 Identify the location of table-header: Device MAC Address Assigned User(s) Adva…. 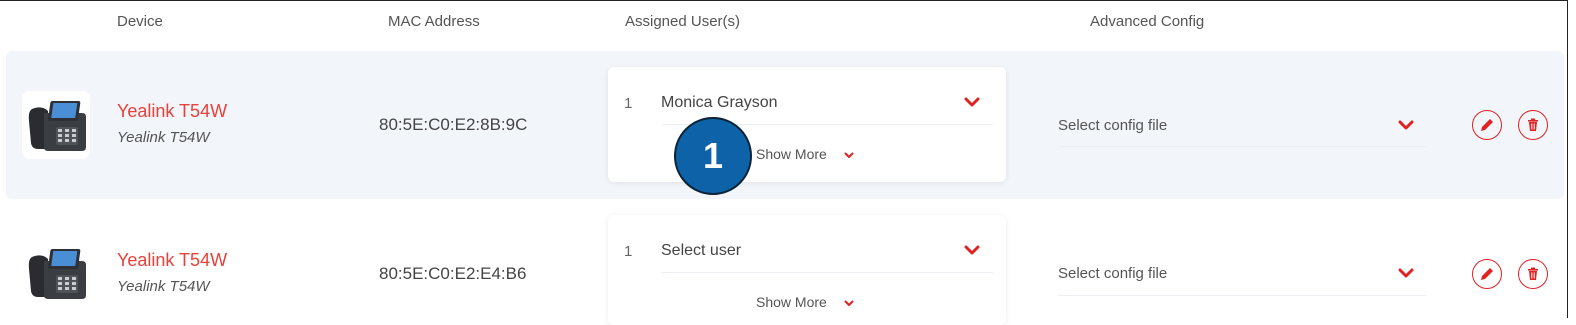
(784, 23).